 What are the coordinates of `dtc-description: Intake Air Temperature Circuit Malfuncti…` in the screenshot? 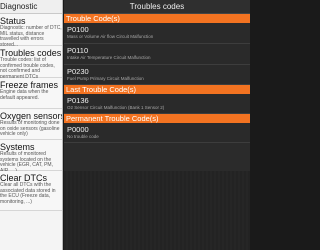 It's located at (109, 57).